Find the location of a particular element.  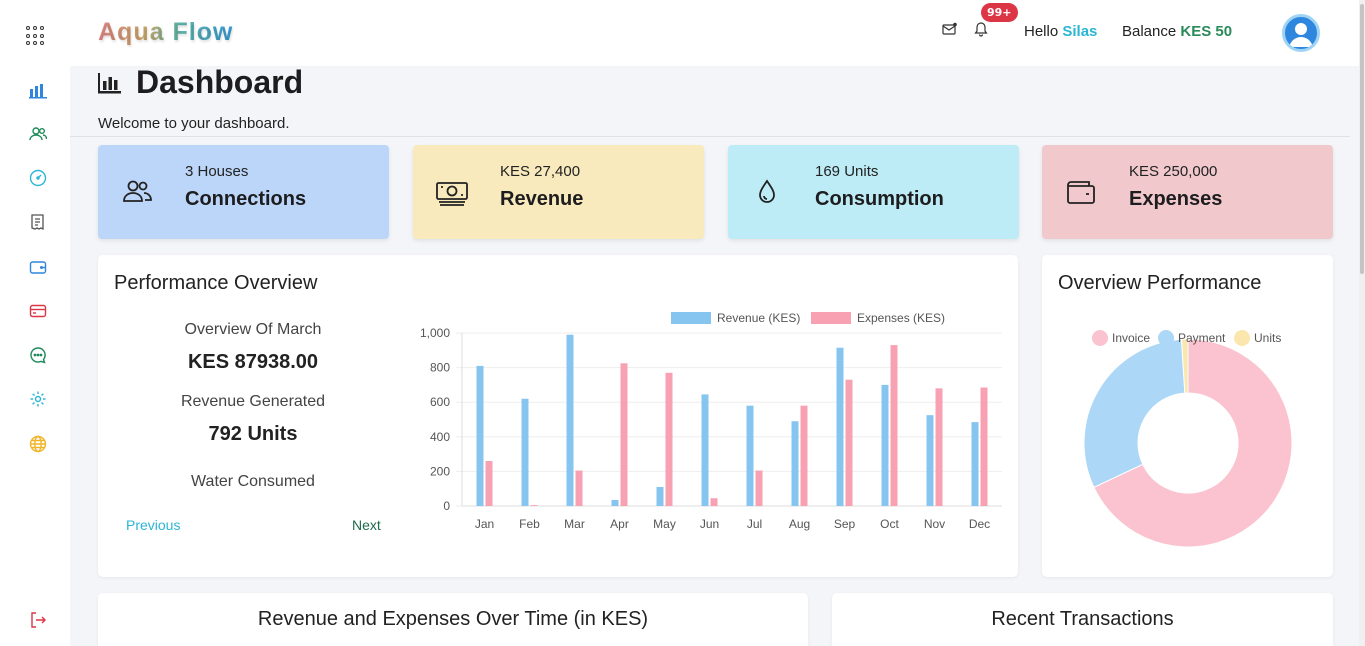

scrollbar-thumb is located at coordinates (1362, 139).